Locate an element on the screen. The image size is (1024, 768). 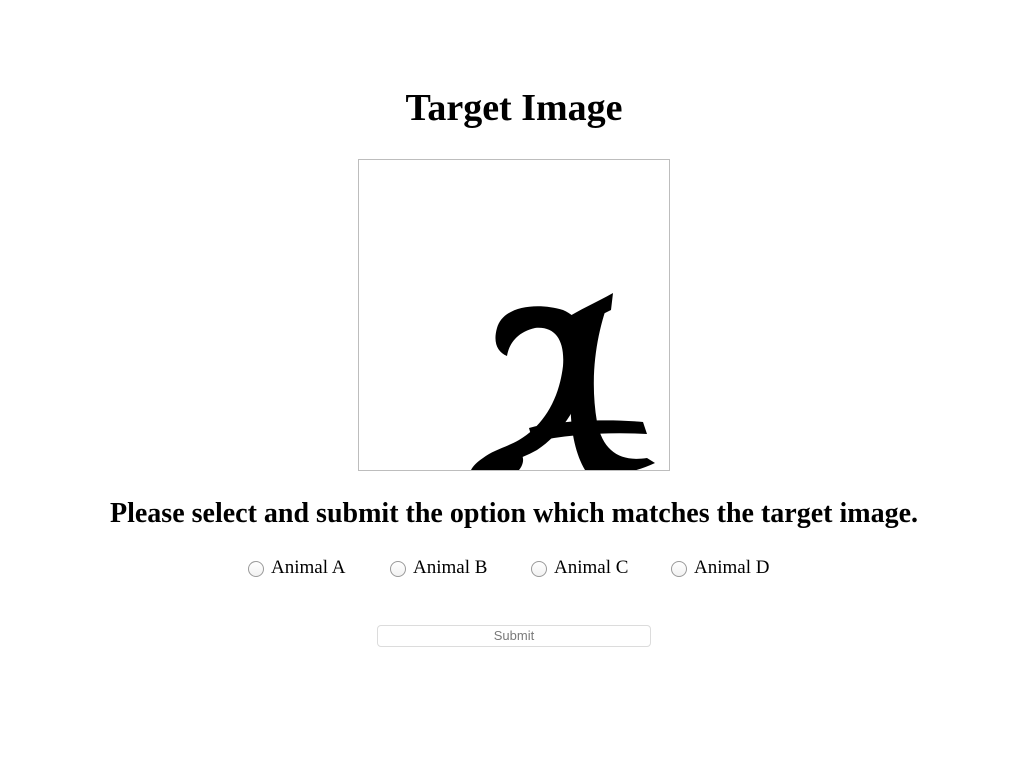
submit-button: Submit is located at coordinates (514, 636).